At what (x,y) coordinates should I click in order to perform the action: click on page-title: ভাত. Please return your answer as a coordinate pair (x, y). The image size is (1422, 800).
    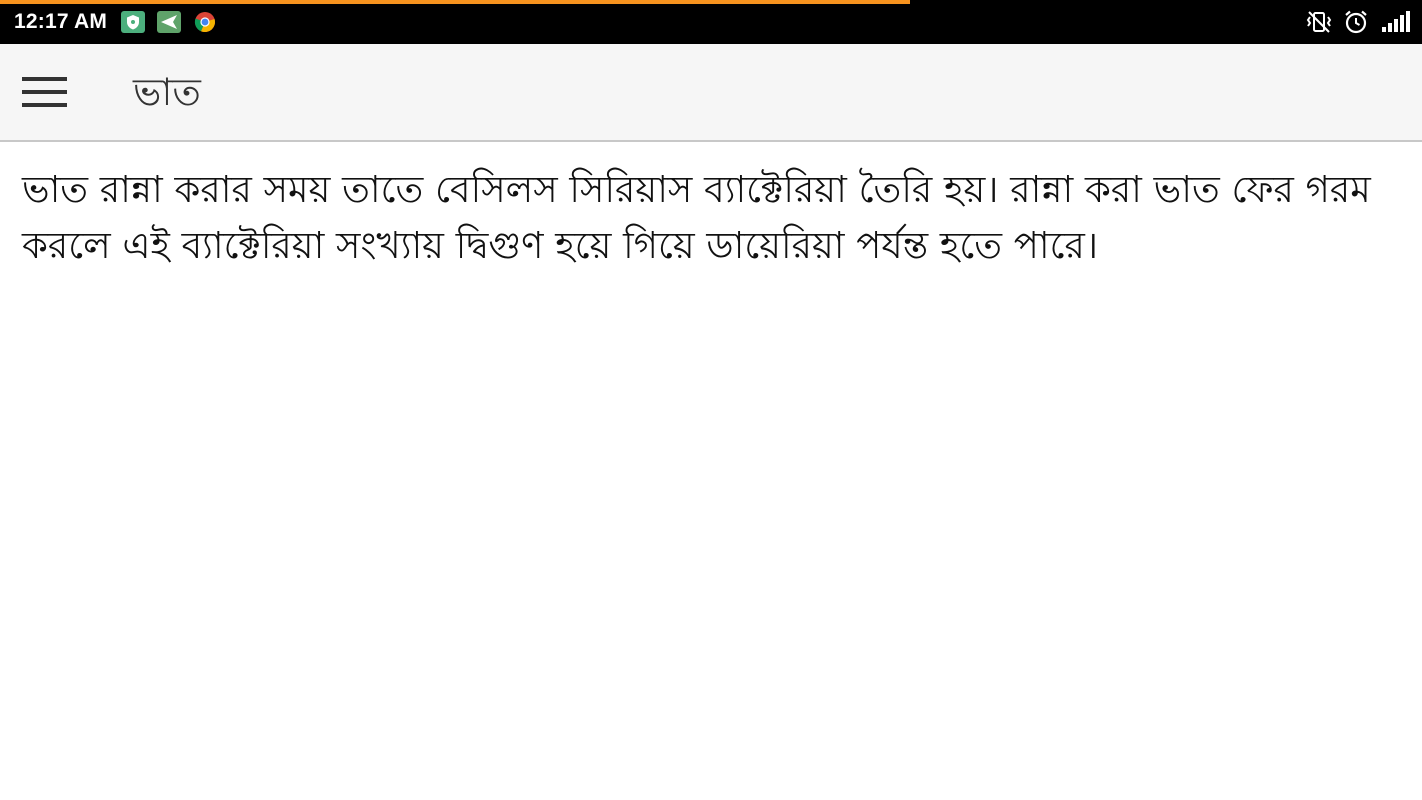
    Looking at the image, I should click on (167, 92).